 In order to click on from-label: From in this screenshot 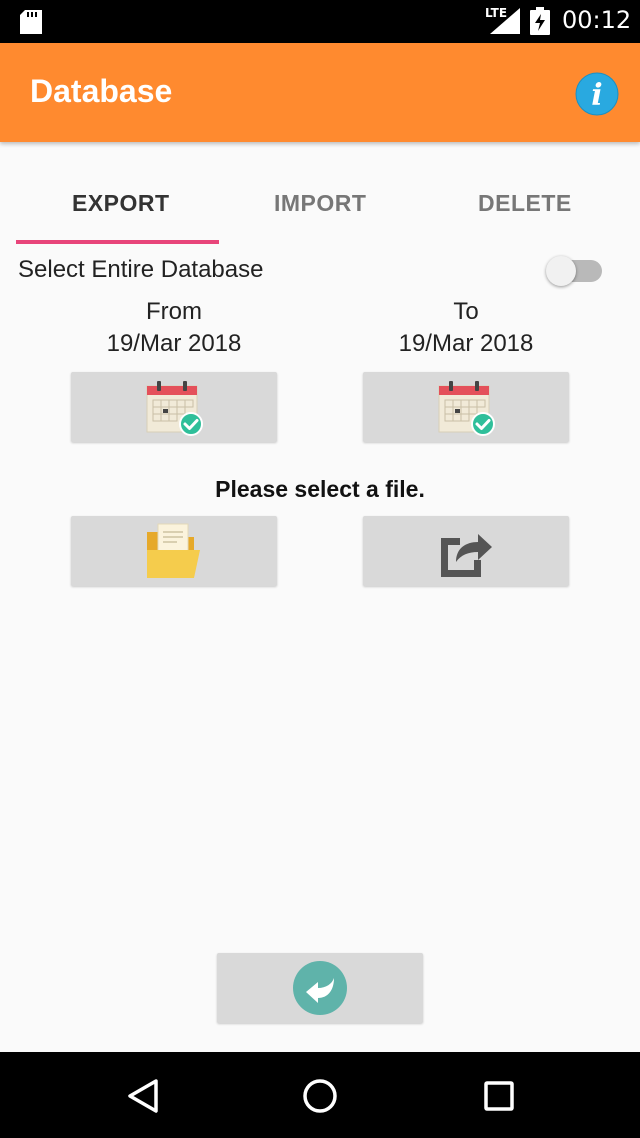, I will do `click(174, 311)`.